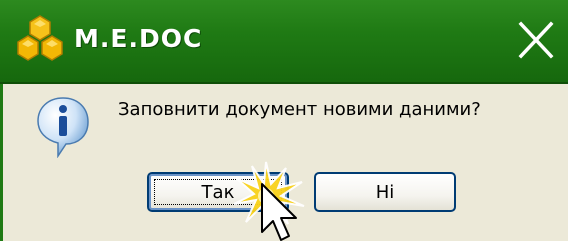  Describe the element at coordinates (40, 38) in the screenshot. I see `medoc-logo-icon` at that location.